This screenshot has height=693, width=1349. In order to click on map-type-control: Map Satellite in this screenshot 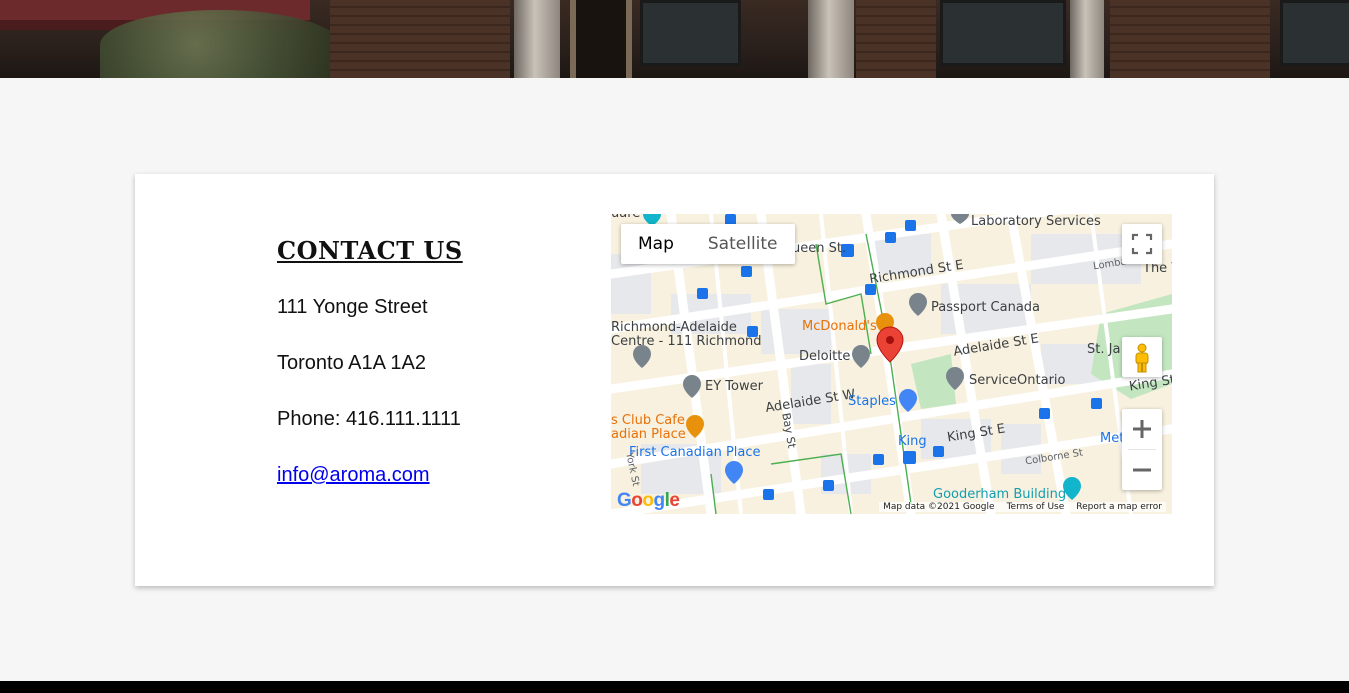, I will do `click(708, 244)`.